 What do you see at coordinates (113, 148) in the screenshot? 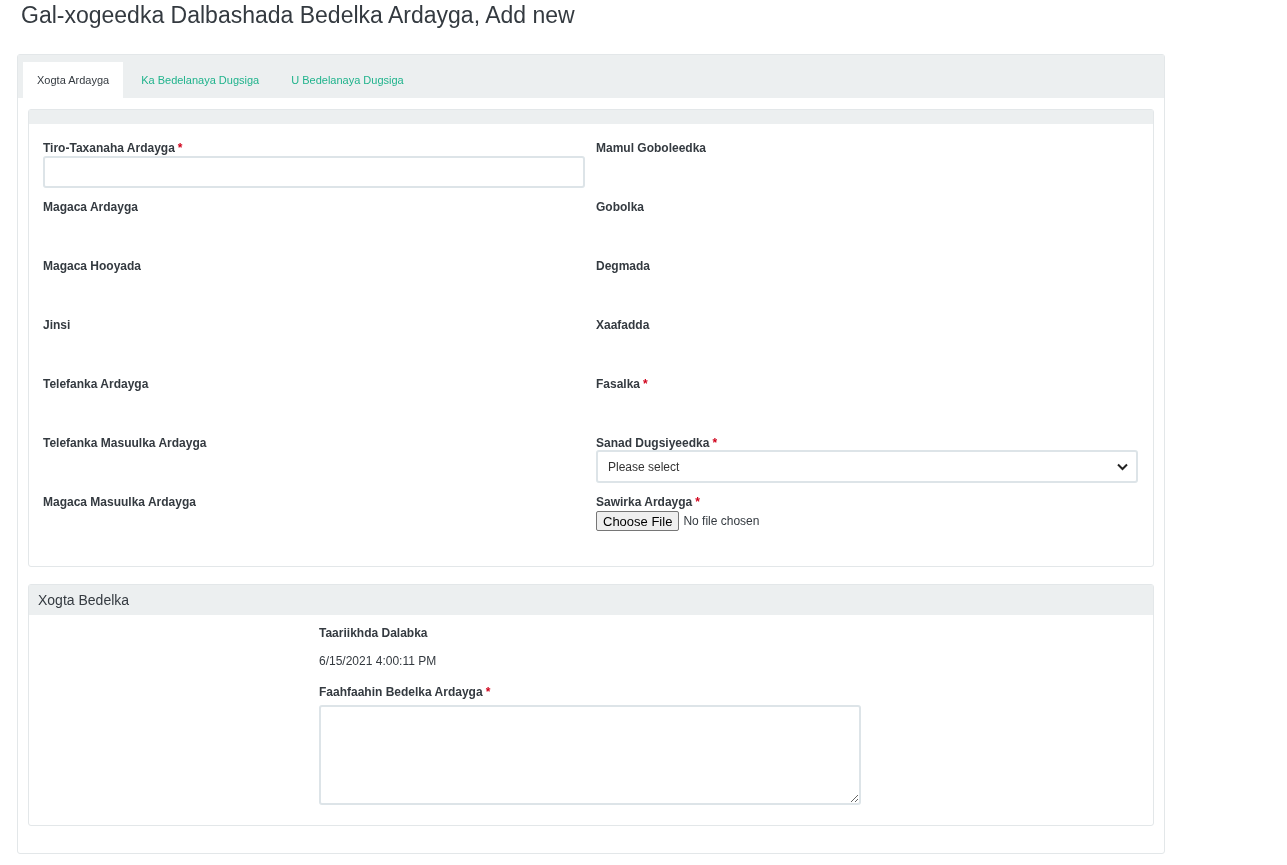
I see `field-label: Tiro-Taxanaha Ardayga *` at bounding box center [113, 148].